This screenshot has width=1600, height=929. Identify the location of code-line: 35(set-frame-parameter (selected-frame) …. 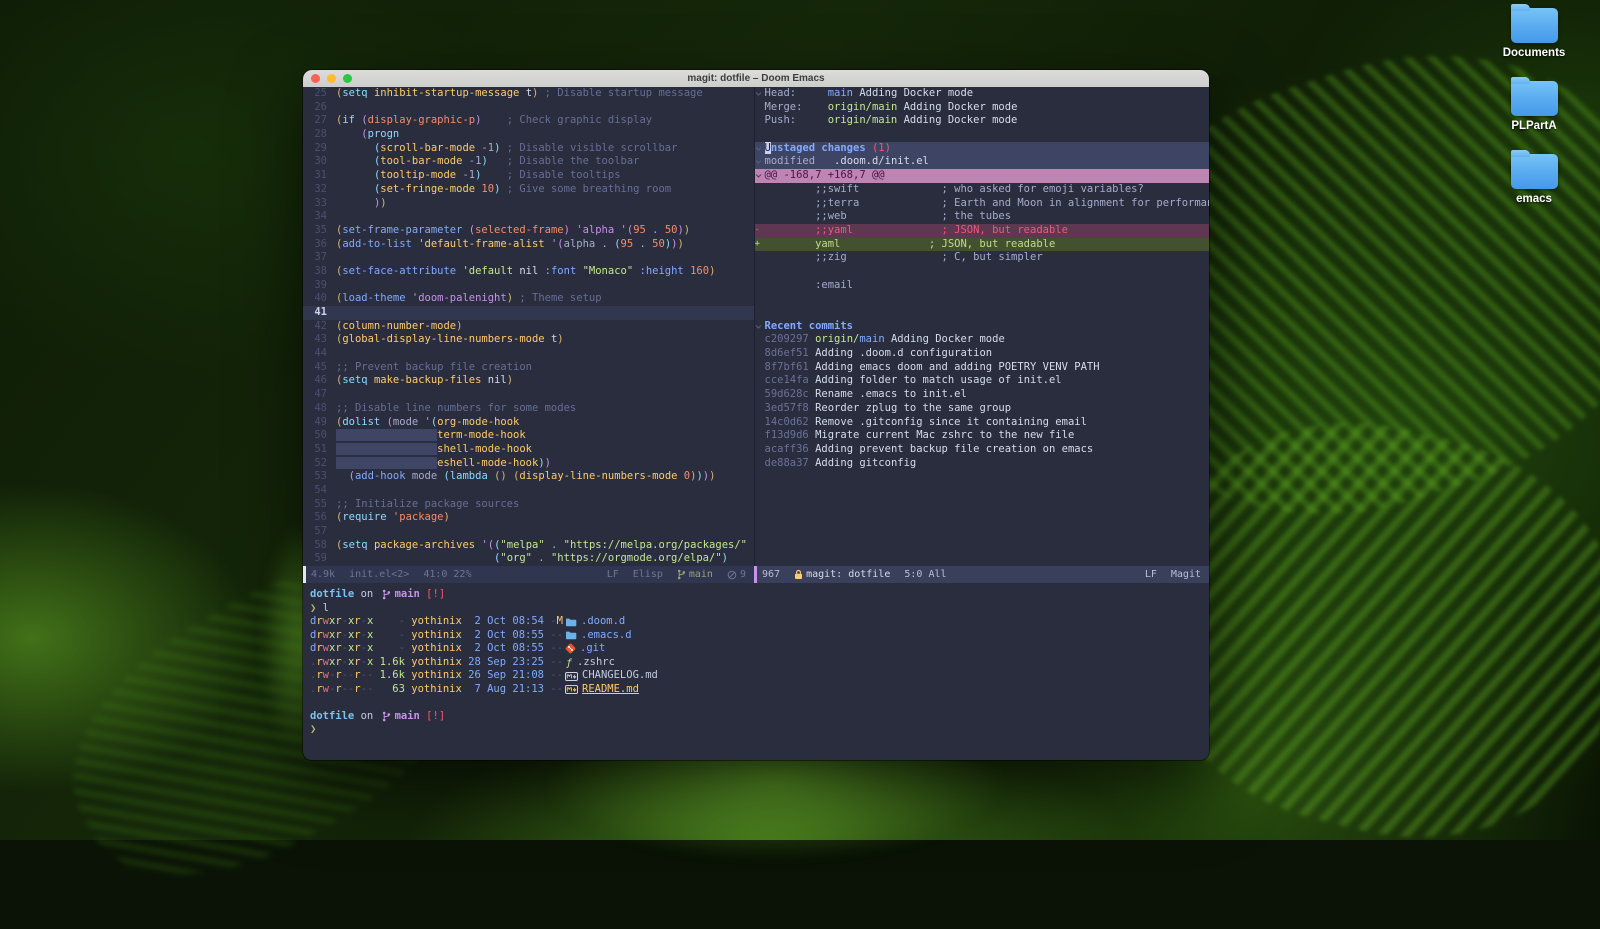
(528, 231).